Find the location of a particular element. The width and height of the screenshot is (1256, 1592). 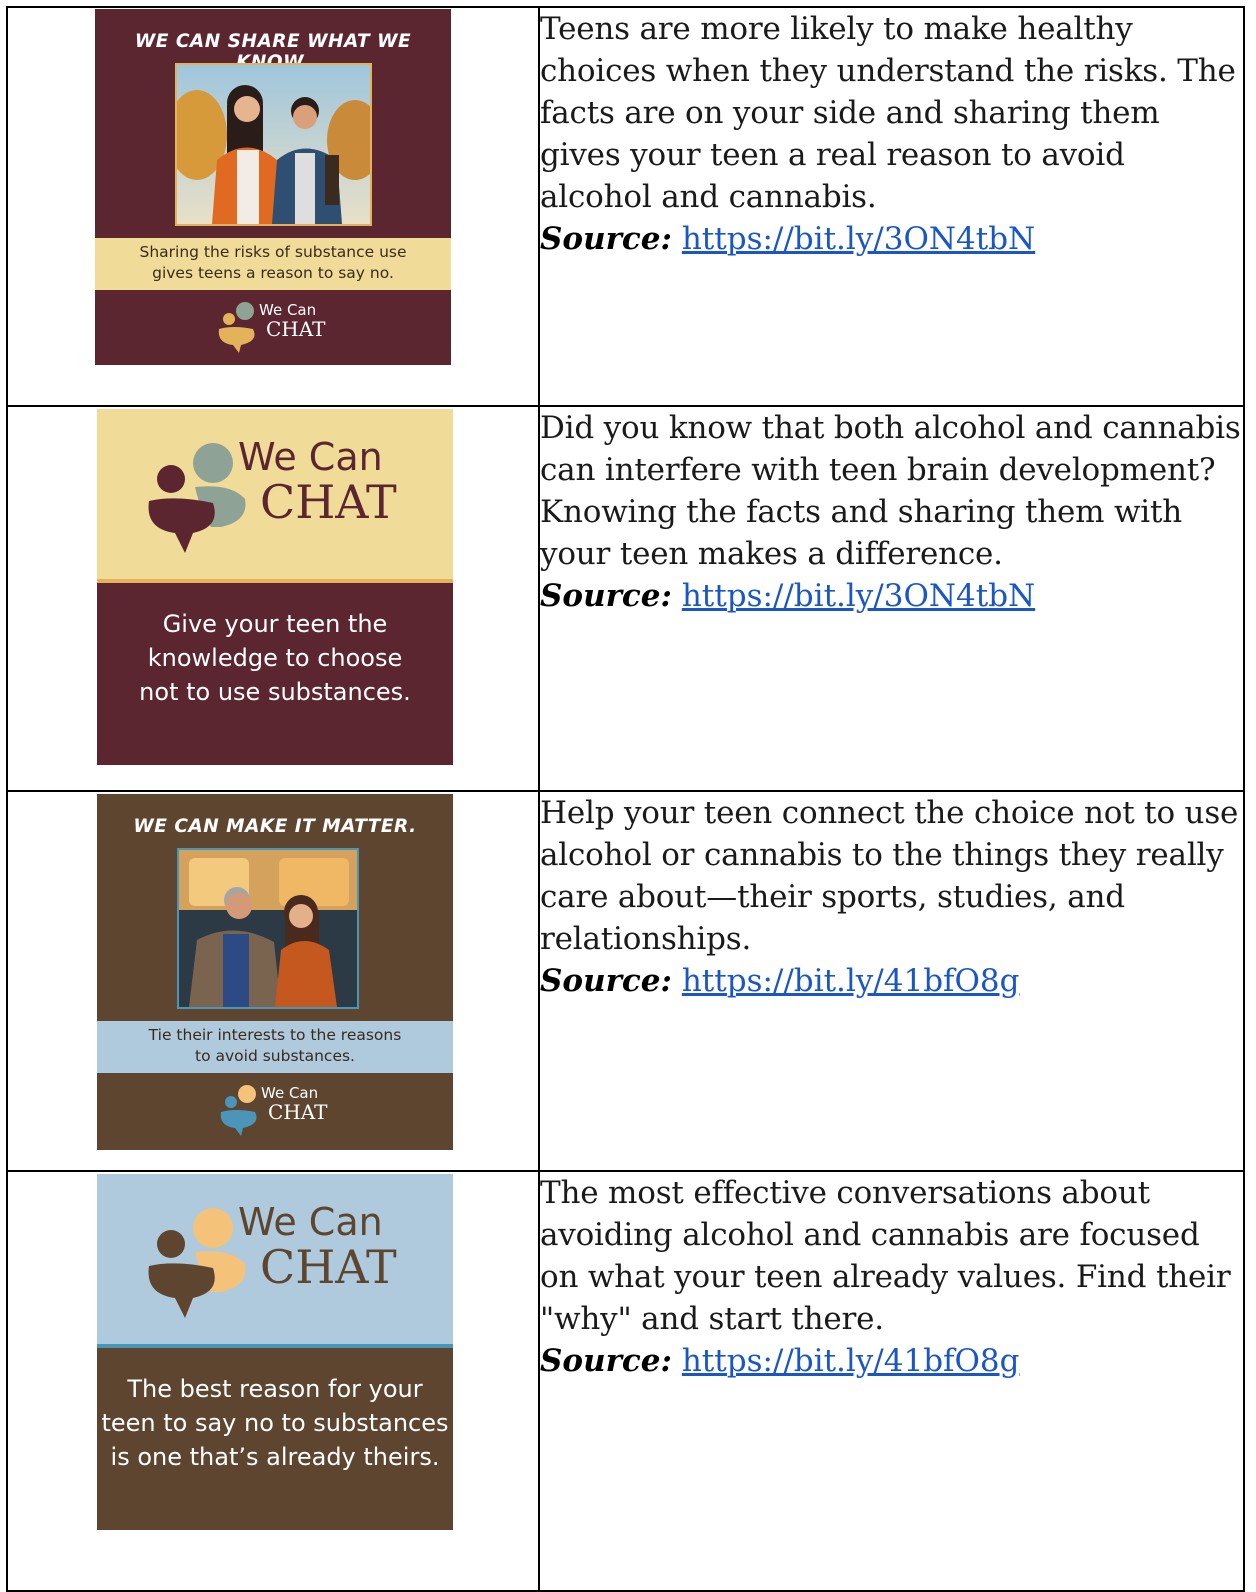

message-line: not to use substances. is located at coordinates (275, 692).